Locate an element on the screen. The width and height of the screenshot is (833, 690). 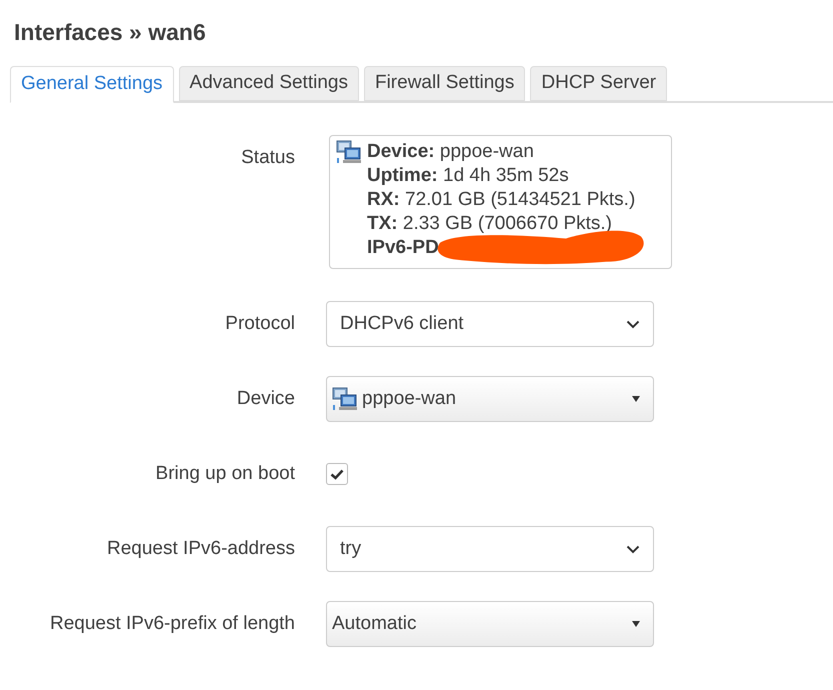
status-line: TX: 2.33 GB (7006670 Pkts.) is located at coordinates (490, 224).